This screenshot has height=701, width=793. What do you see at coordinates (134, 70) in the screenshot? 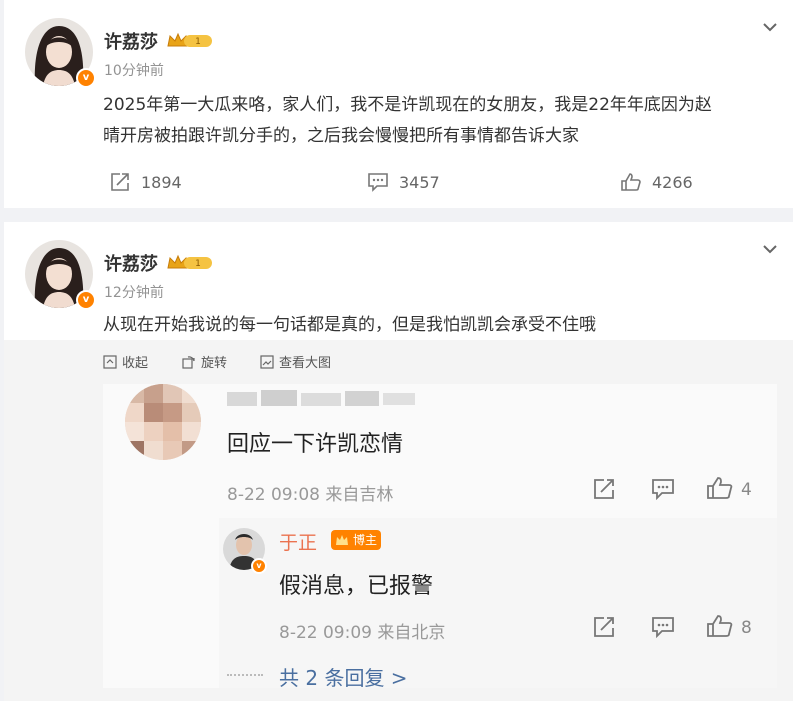
I see `post-time: 10分钟前` at bounding box center [134, 70].